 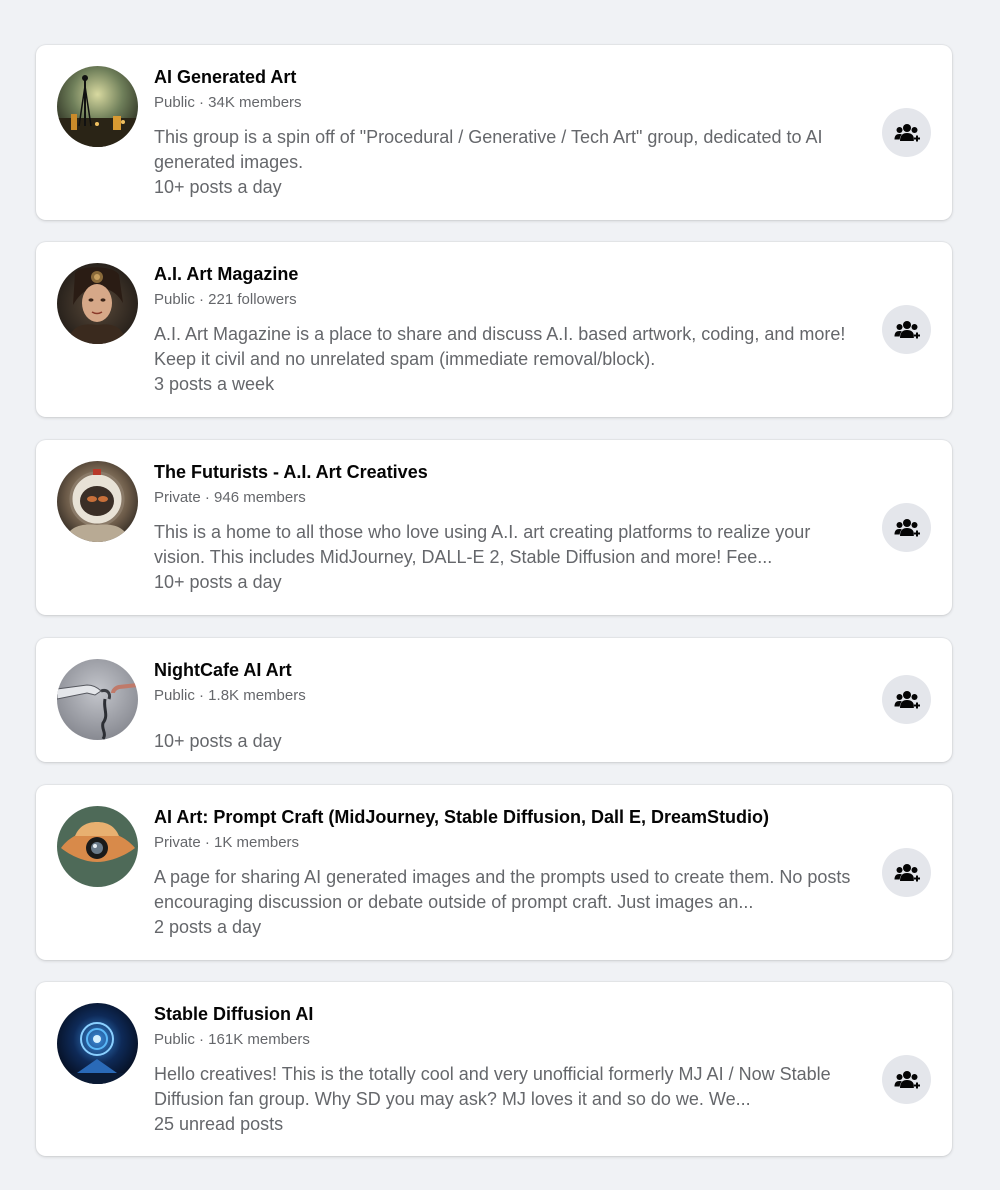 What do you see at coordinates (509, 472) in the screenshot?
I see `group-name: The Futurists - A.I. Art Creatives` at bounding box center [509, 472].